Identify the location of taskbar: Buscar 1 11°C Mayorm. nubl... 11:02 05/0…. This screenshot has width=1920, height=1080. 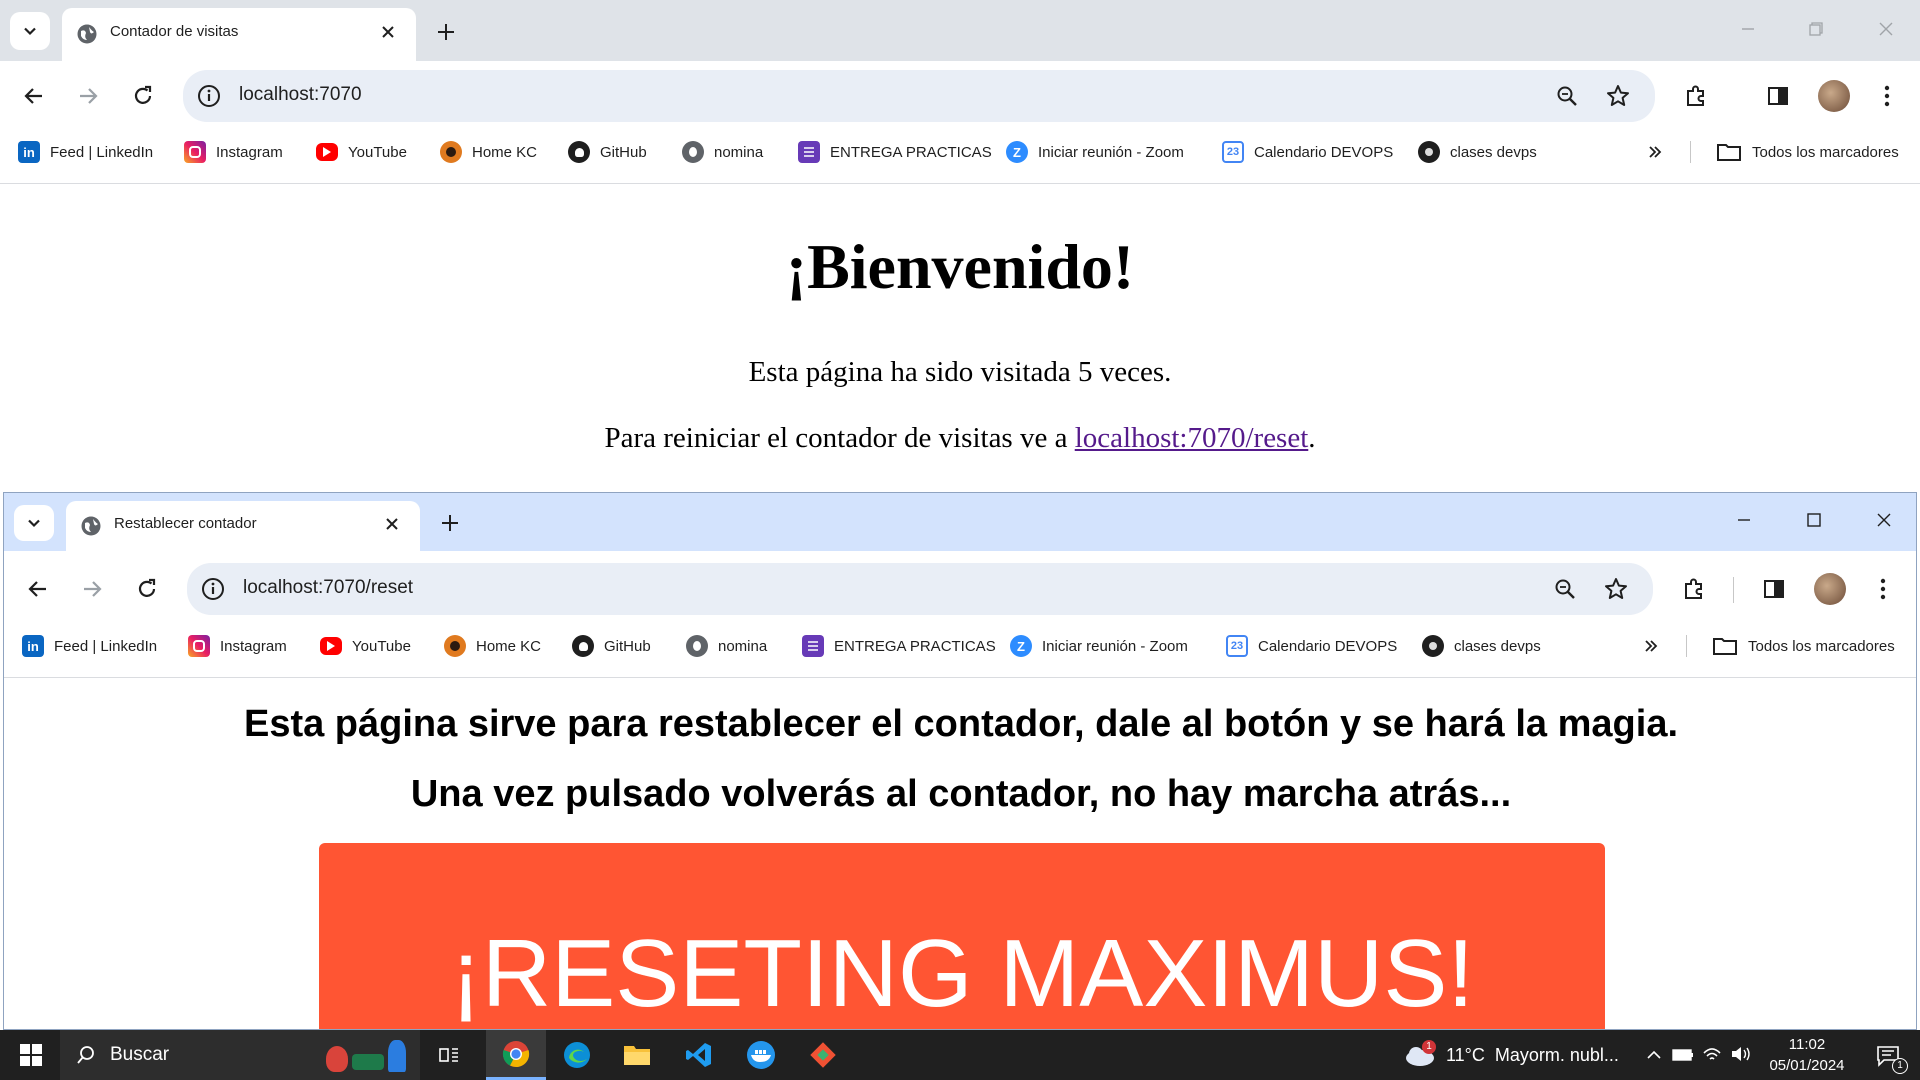
(960, 1055).